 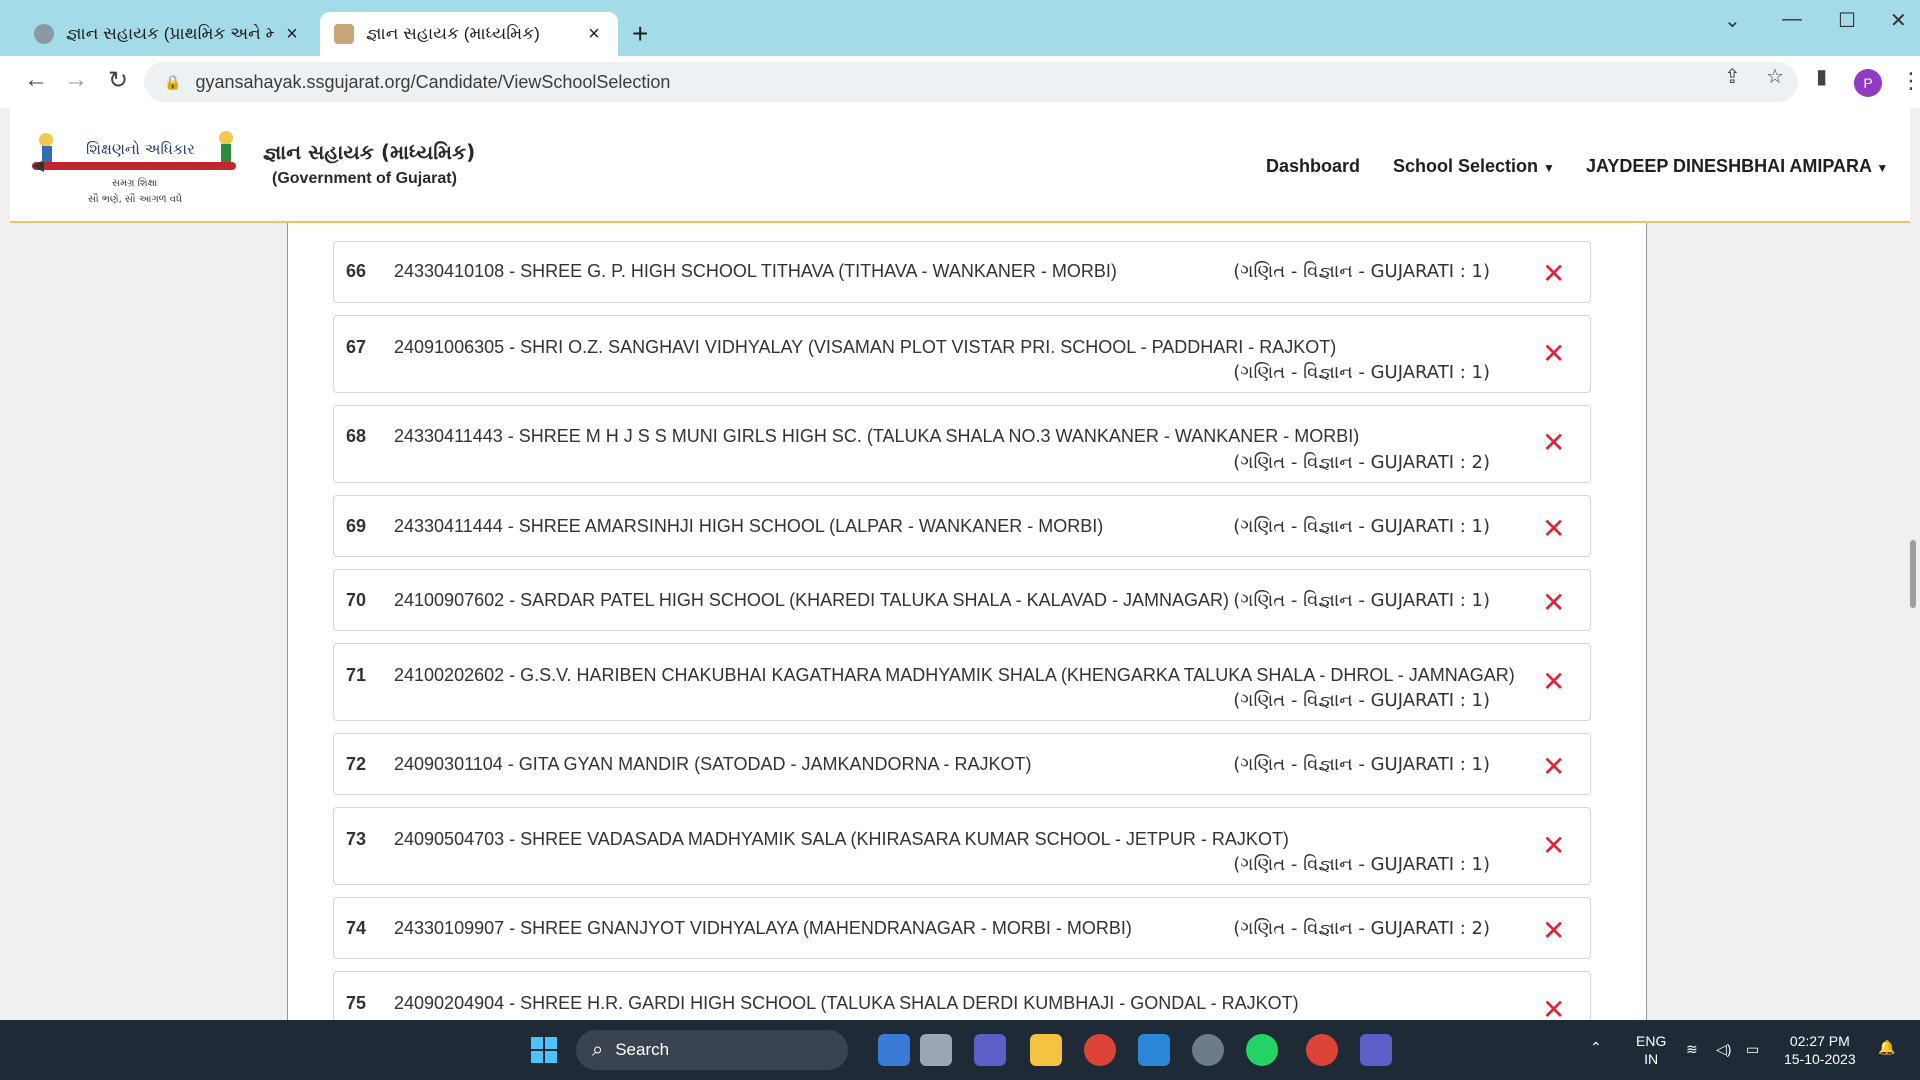 What do you see at coordinates (1913, 574) in the screenshot?
I see `page-scrollbar` at bounding box center [1913, 574].